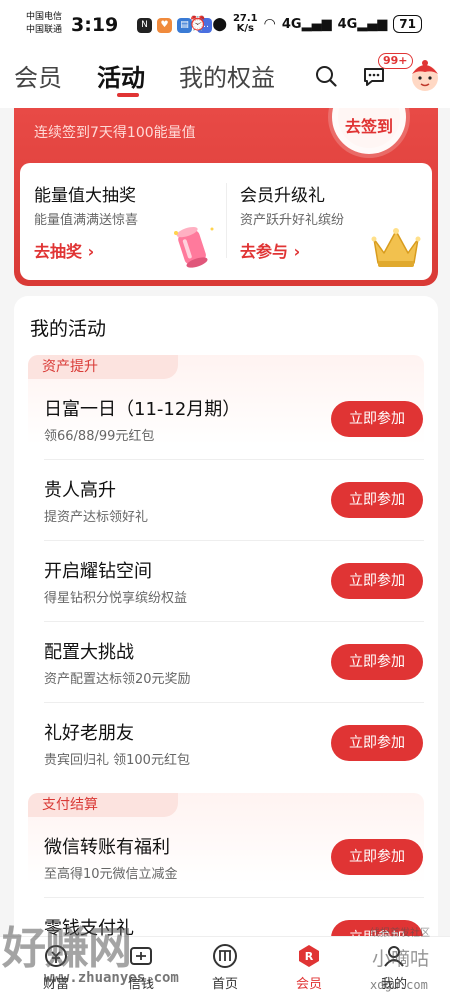 This screenshot has width=450, height=999. What do you see at coordinates (269, 24) in the screenshot?
I see `wifi-icon: ◠` at bounding box center [269, 24].